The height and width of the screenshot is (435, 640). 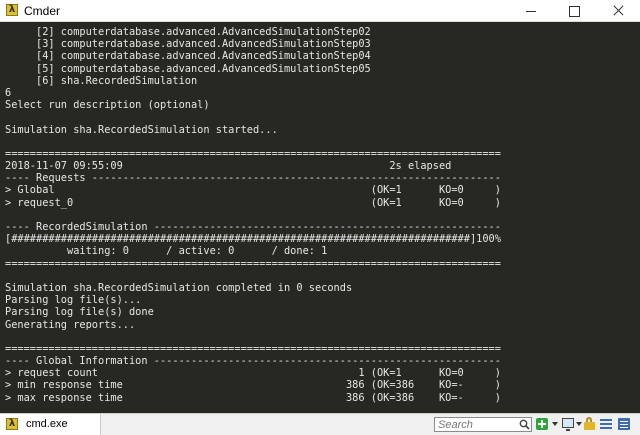 I want to click on view-button, so click(x=568, y=424).